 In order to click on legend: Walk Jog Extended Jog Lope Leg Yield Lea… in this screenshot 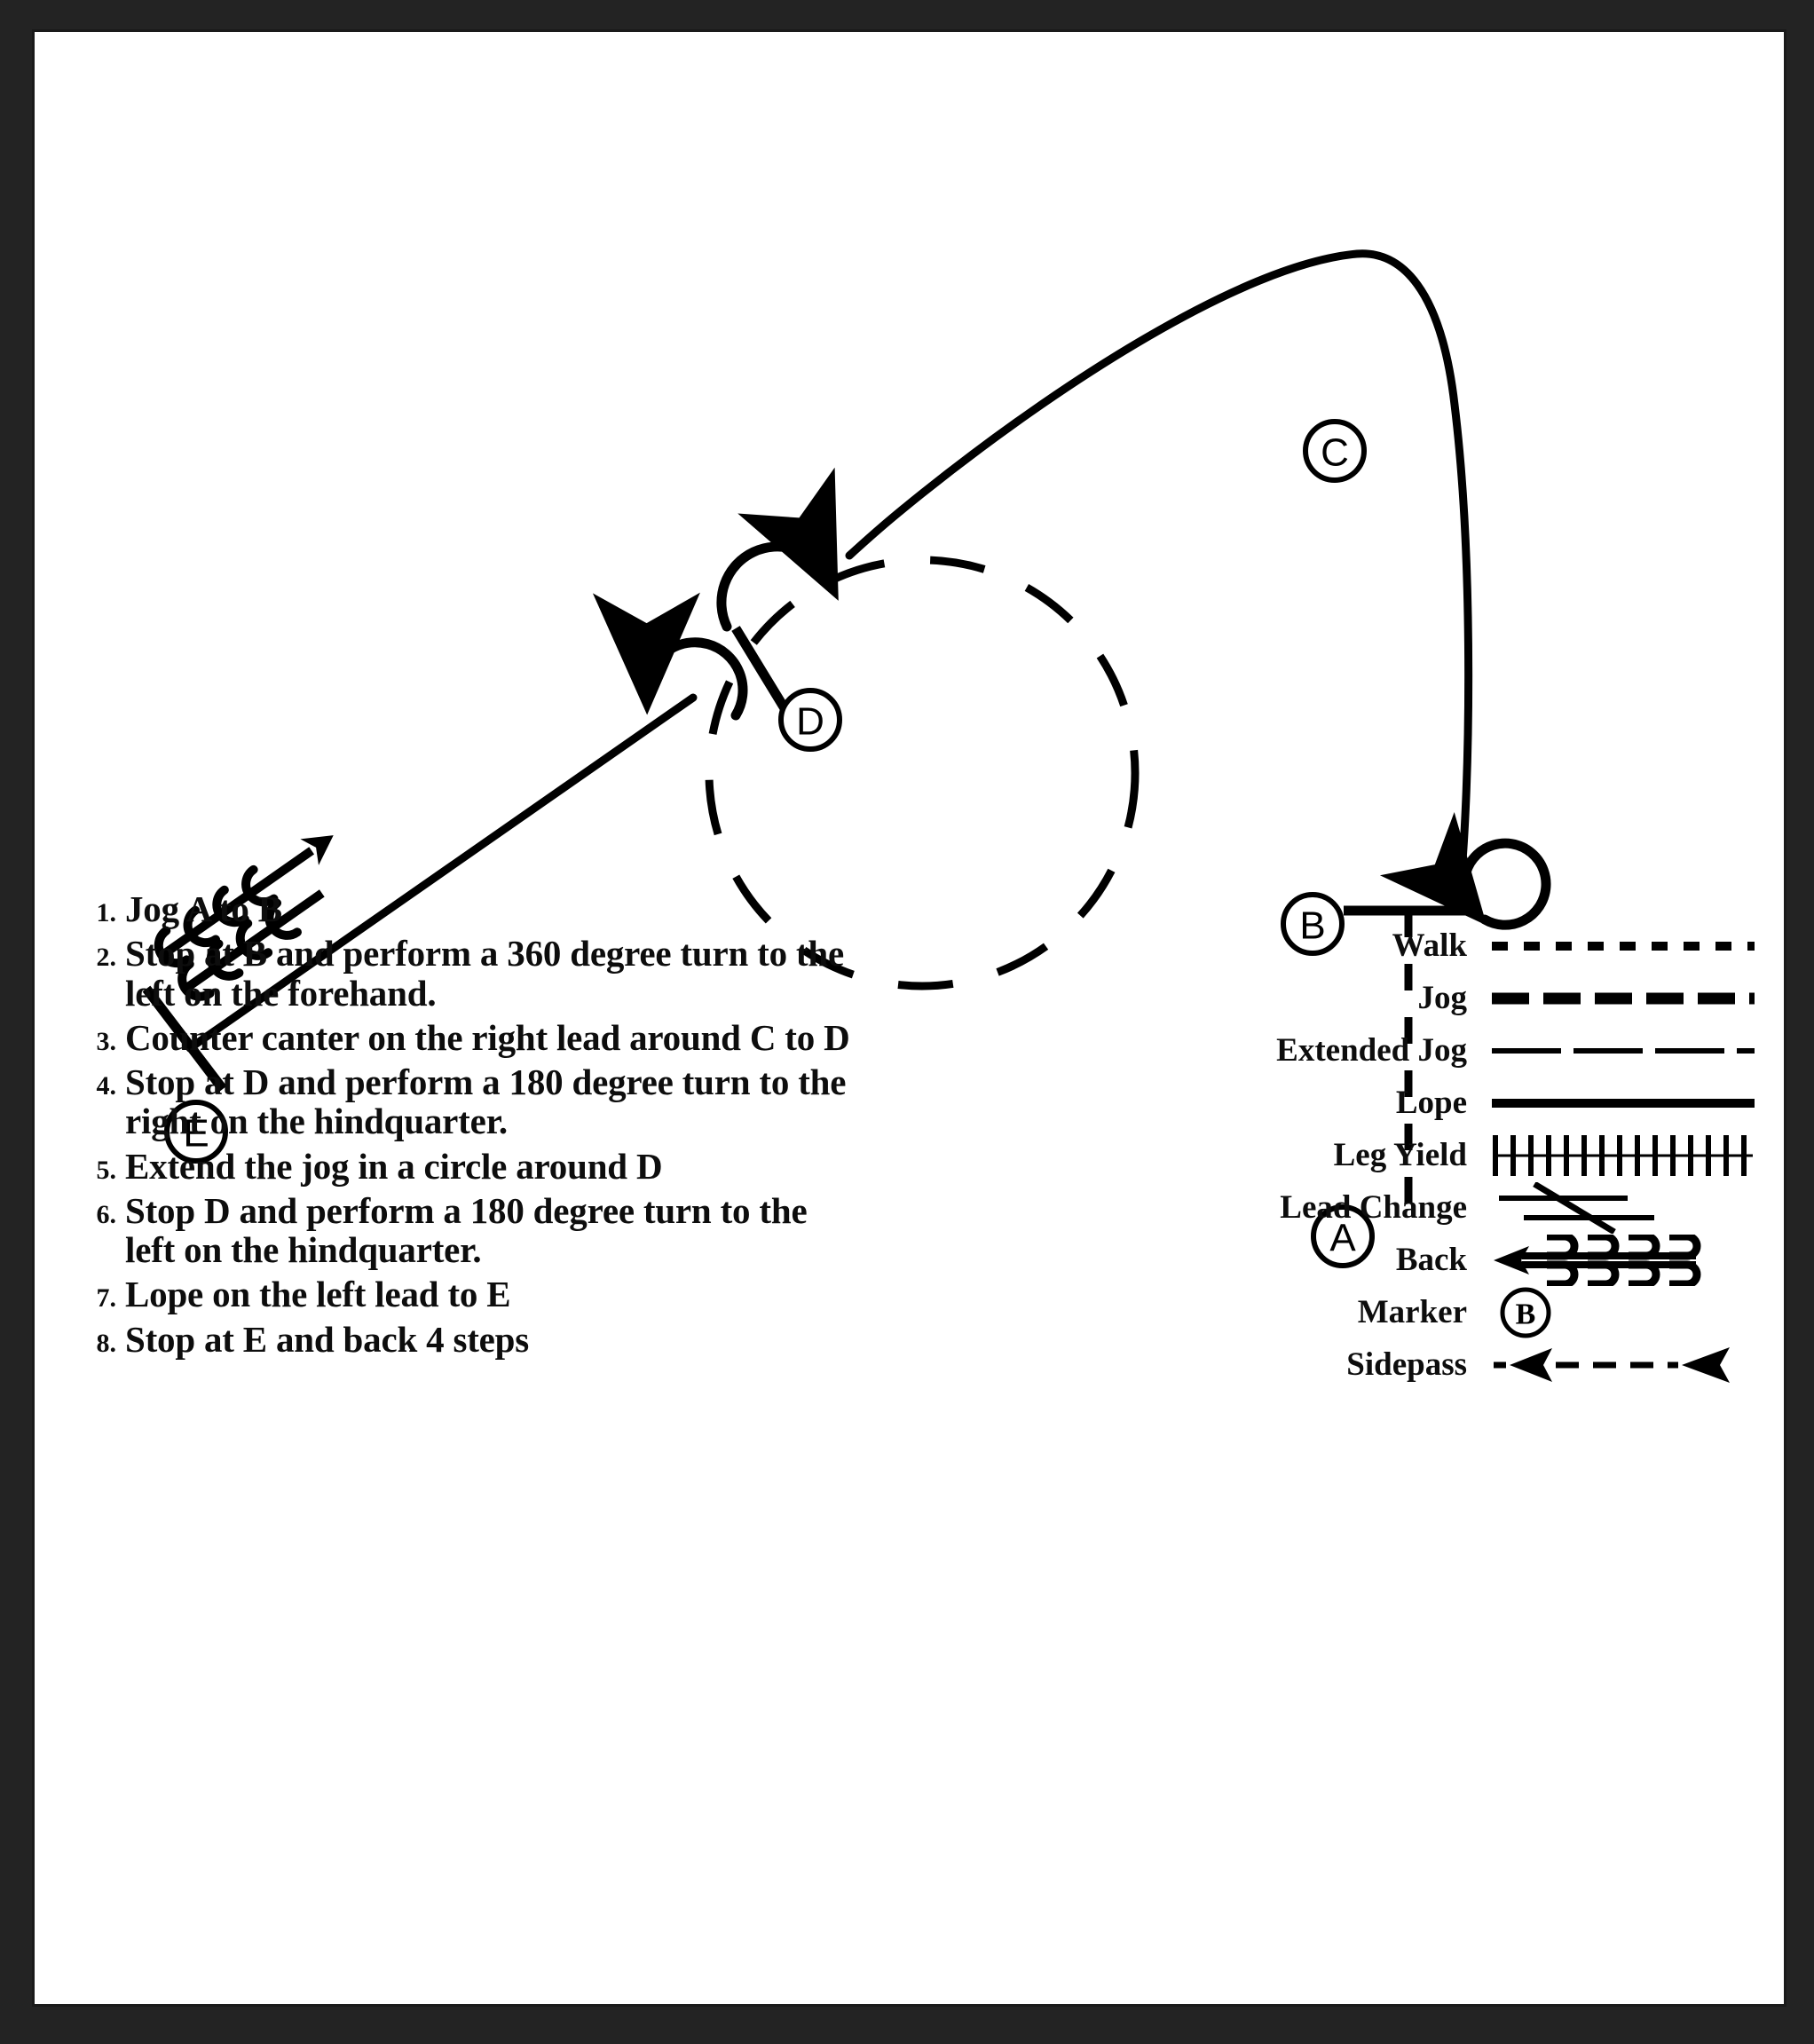, I will do `click(1294, 1155)`.